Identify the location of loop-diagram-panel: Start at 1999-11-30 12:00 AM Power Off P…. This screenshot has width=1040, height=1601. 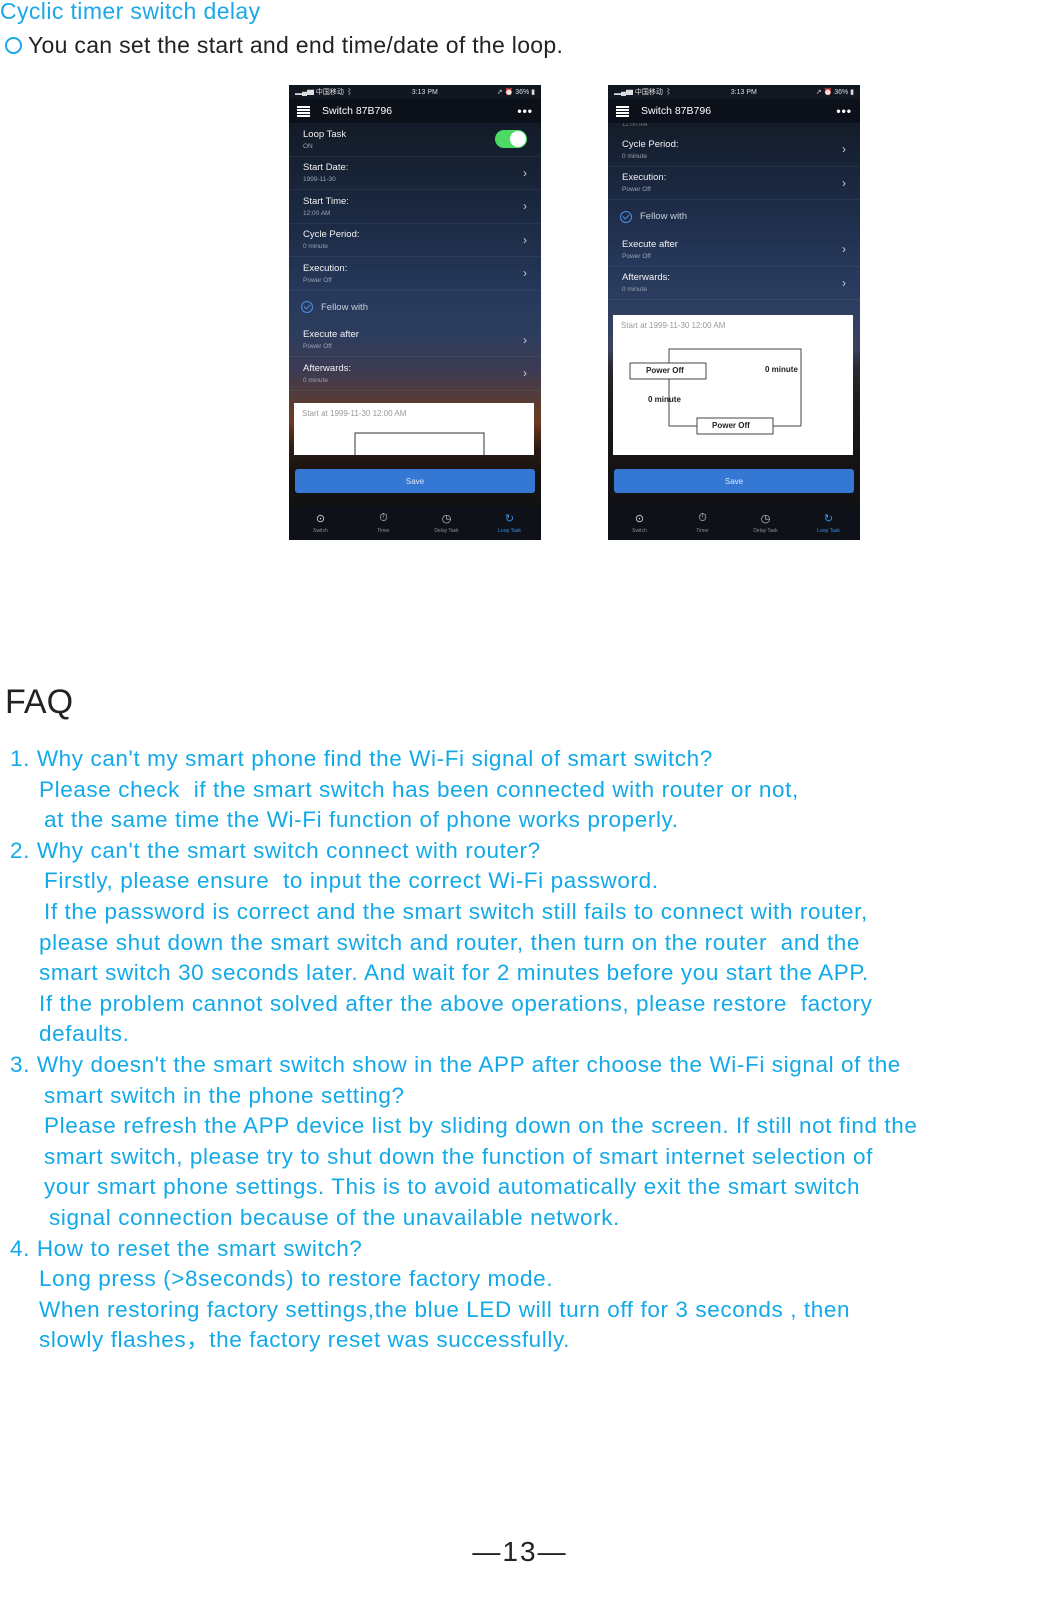
(733, 385).